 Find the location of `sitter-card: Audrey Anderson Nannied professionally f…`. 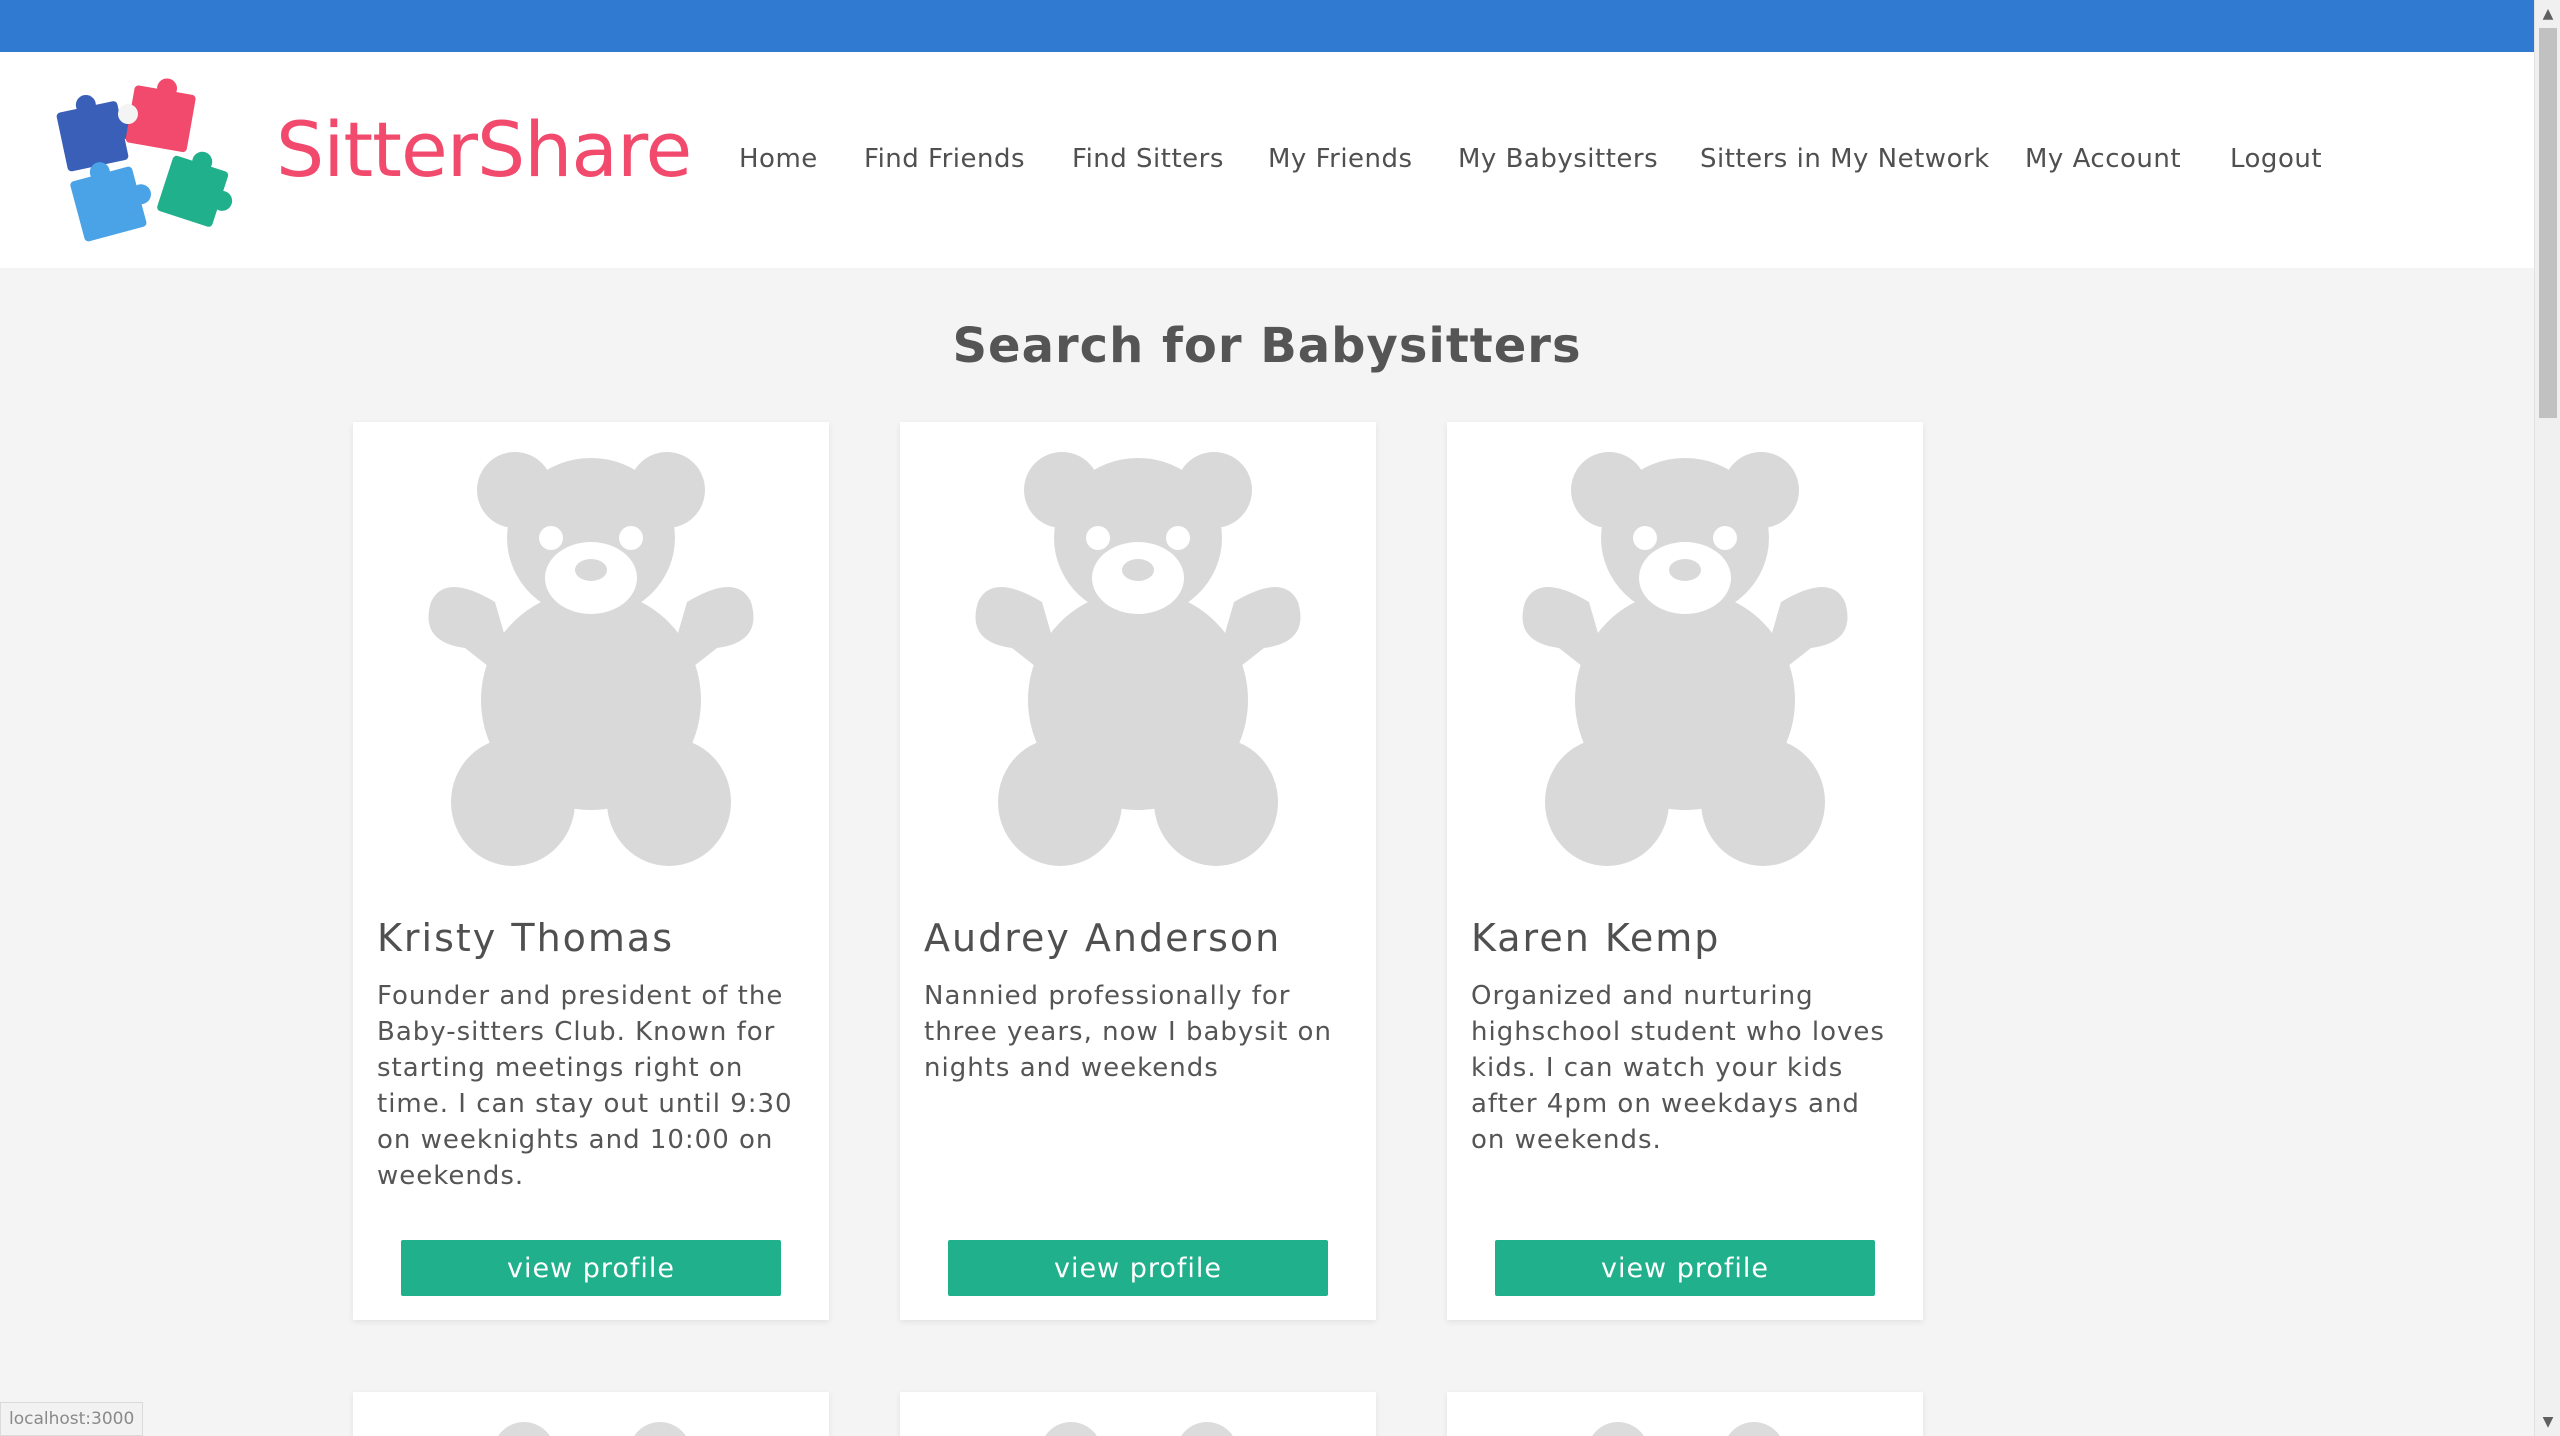

sitter-card: Audrey Anderson Nannied professionally f… is located at coordinates (1138, 871).